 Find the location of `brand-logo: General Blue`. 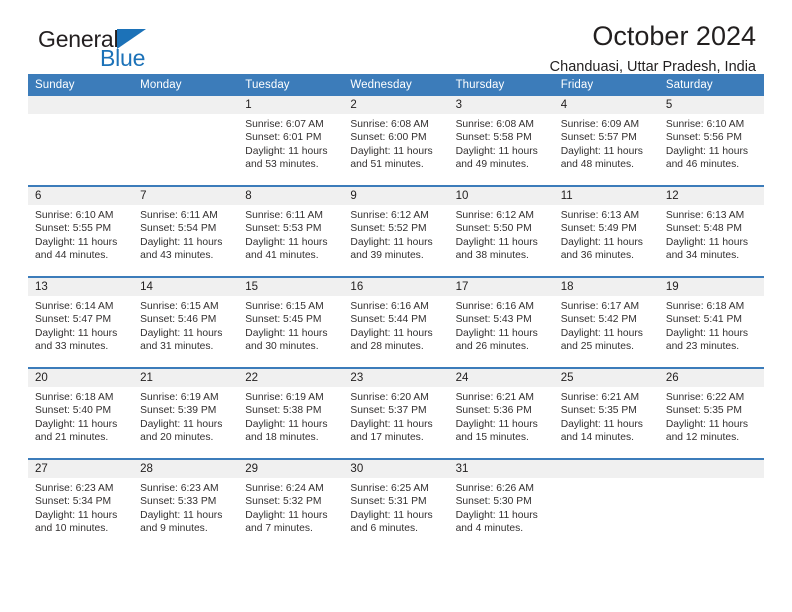

brand-logo: General Blue is located at coordinates (158, 52).